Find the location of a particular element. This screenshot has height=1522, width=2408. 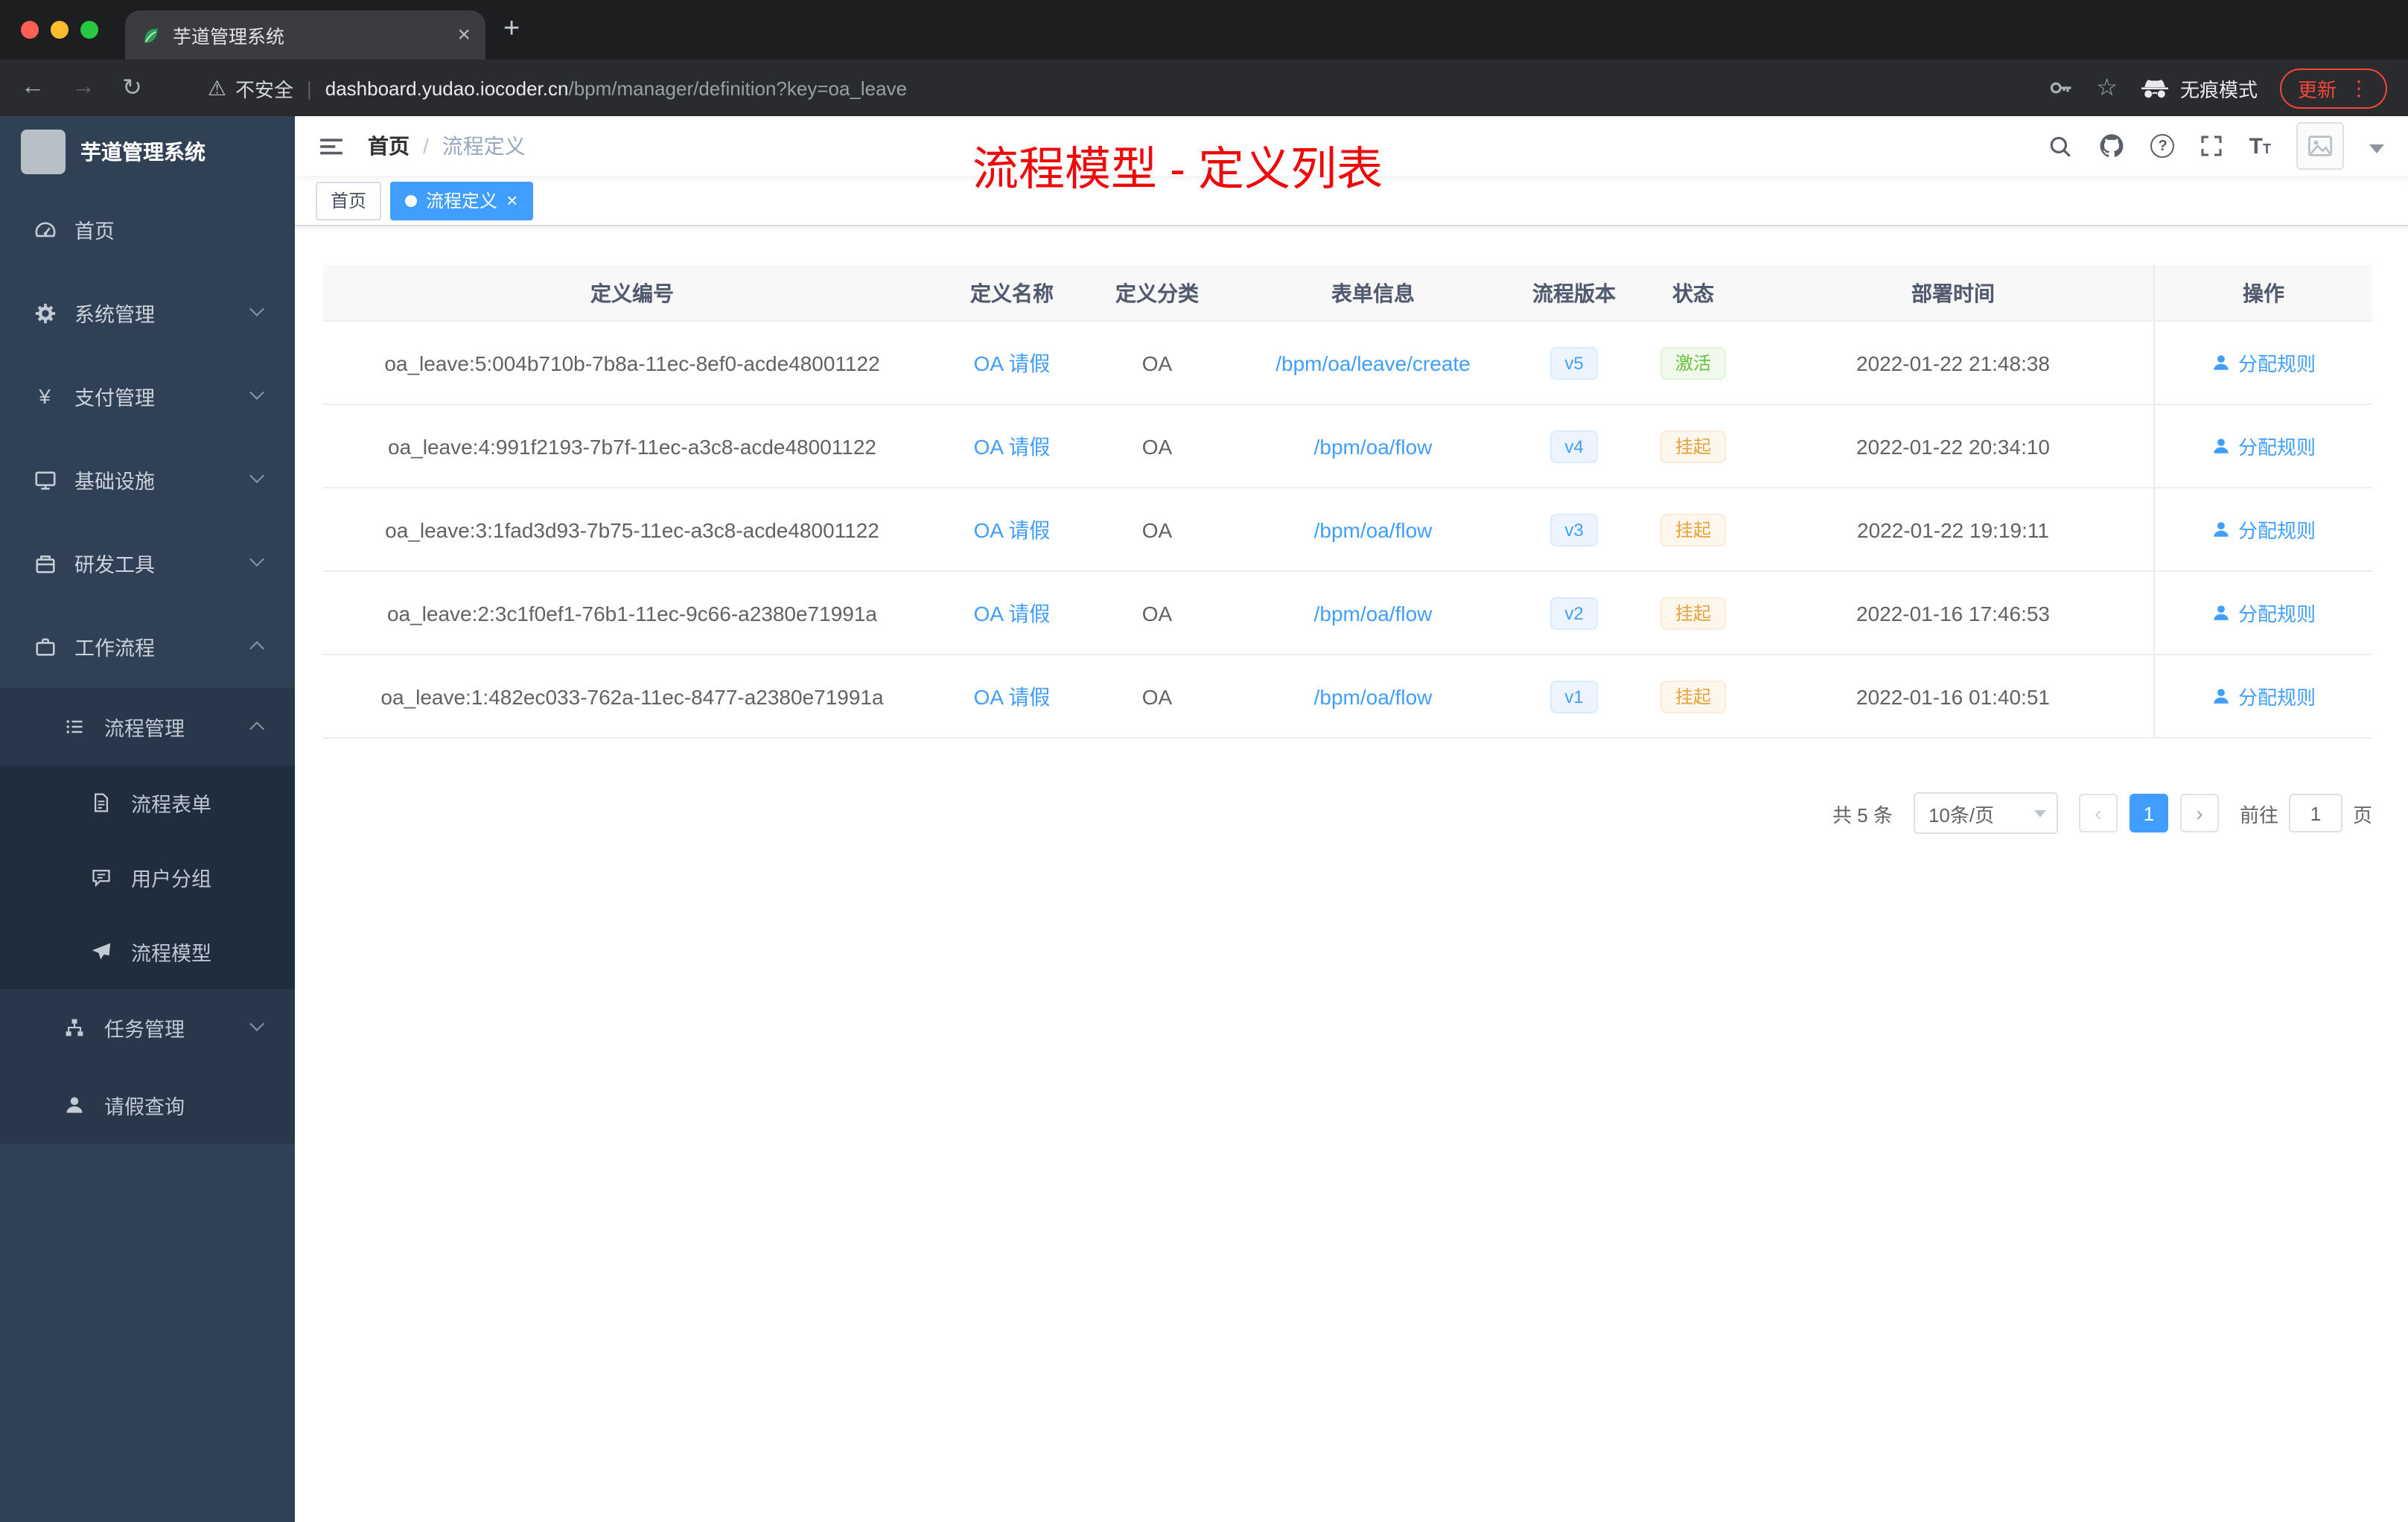

sidebar-logo: 芋道管理系统 is located at coordinates (147, 152).